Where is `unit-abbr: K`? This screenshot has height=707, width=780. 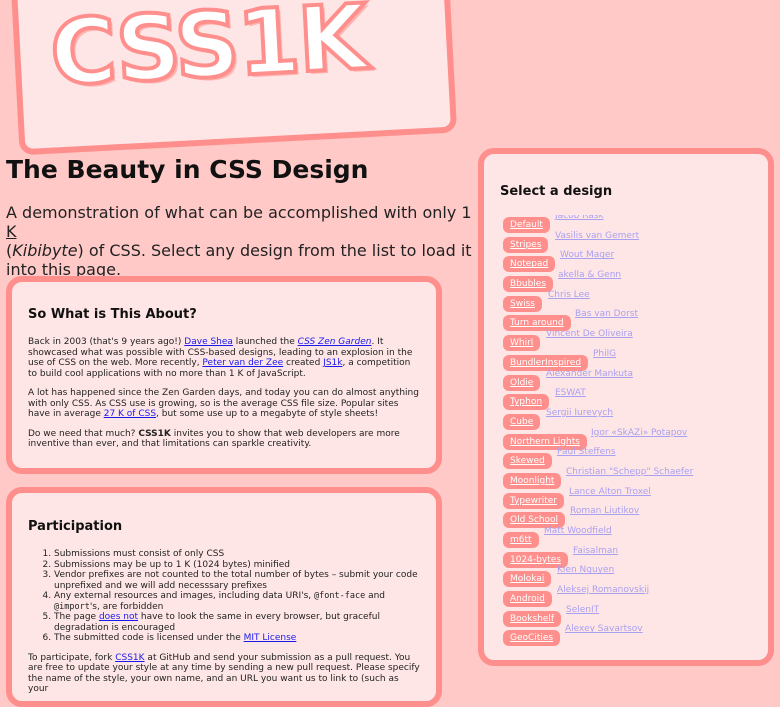
unit-abbr: K is located at coordinates (11, 231).